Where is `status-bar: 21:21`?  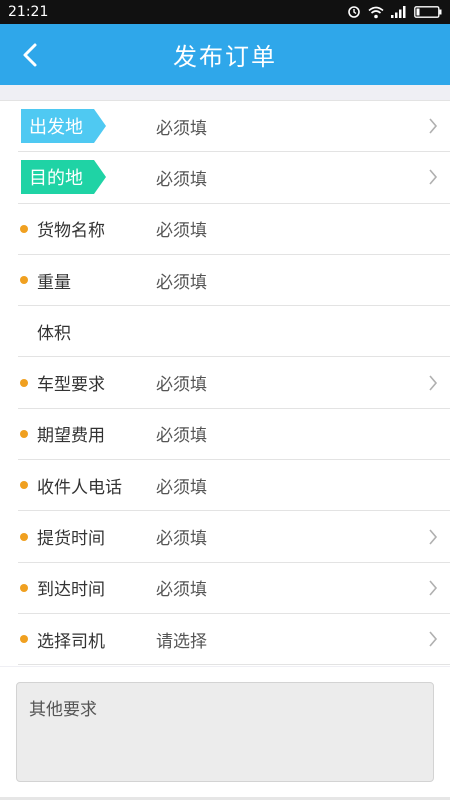 status-bar: 21:21 is located at coordinates (225, 12).